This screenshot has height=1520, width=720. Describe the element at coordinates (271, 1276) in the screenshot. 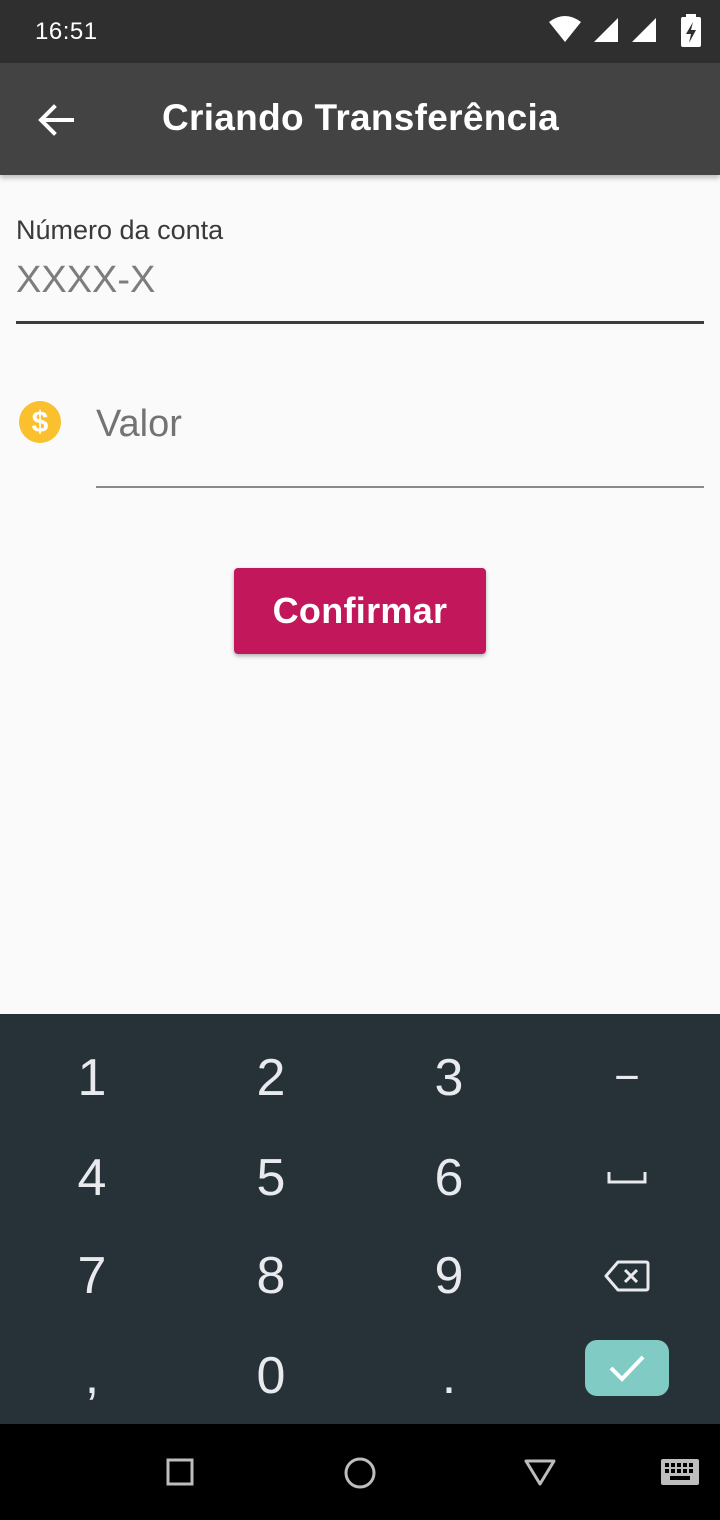

I see `key-8: 8` at that location.